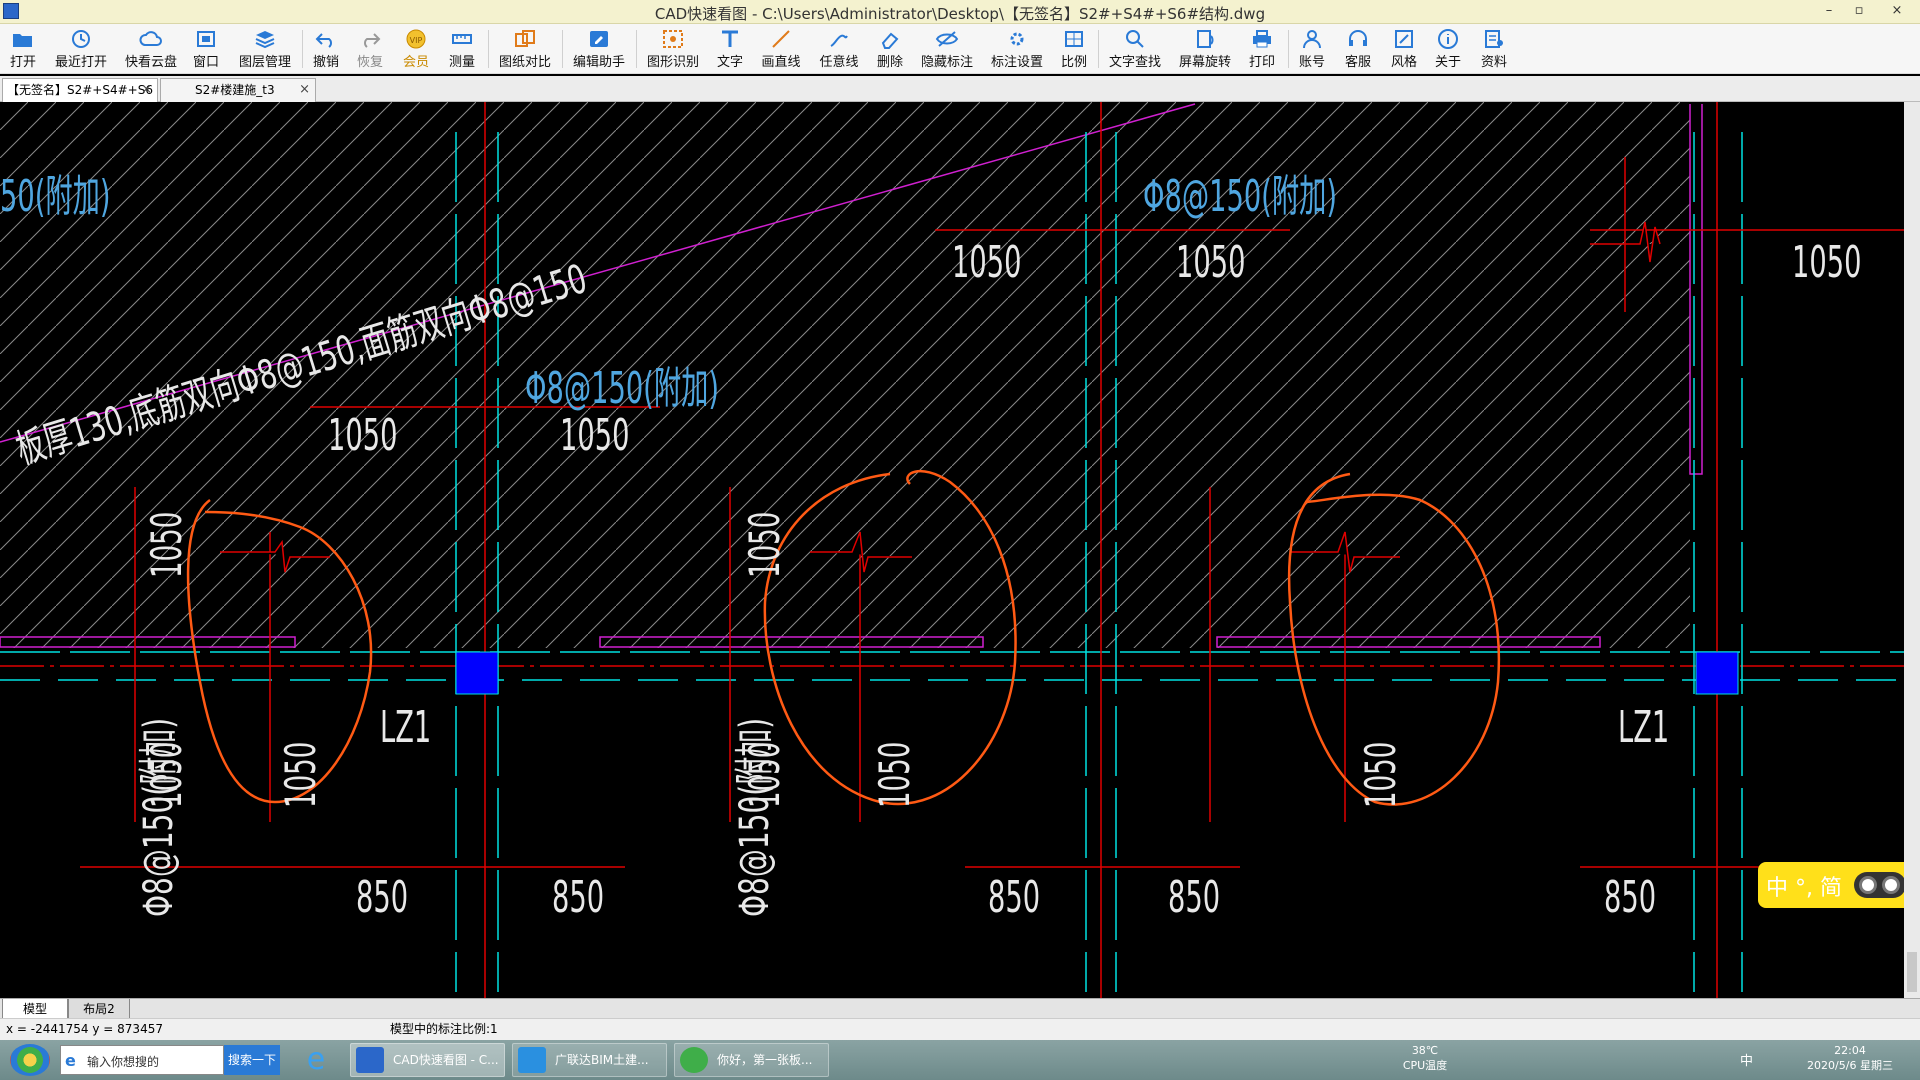  Describe the element at coordinates (252, 1060) in the screenshot. I see `search-button: 搜索一下` at that location.